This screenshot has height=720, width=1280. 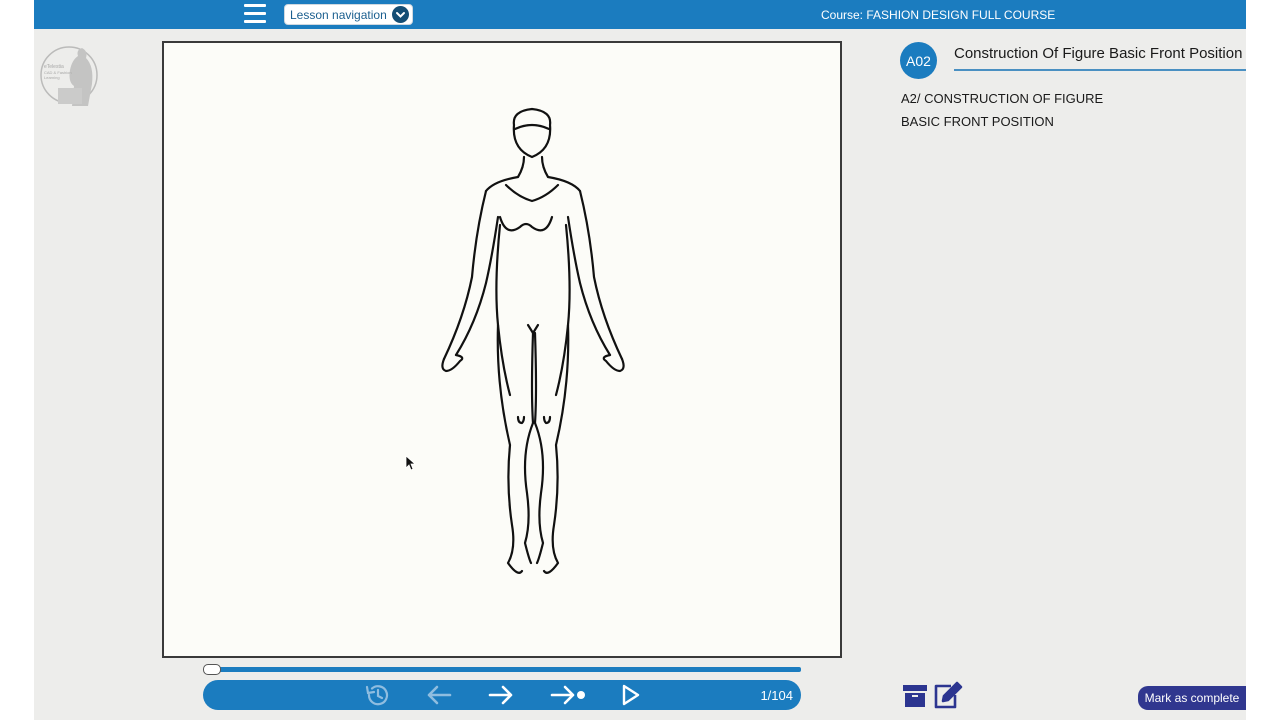 I want to click on replay-icon, so click(x=377, y=695).